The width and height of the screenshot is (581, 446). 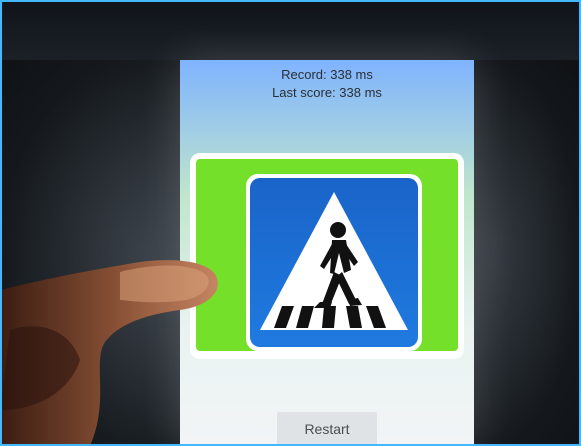 What do you see at coordinates (327, 92) in the screenshot?
I see `last-score-text: Last score: 338 ms` at bounding box center [327, 92].